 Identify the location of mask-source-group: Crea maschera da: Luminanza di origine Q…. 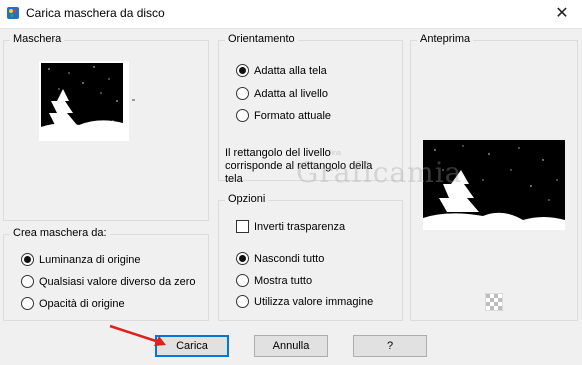
(106, 274).